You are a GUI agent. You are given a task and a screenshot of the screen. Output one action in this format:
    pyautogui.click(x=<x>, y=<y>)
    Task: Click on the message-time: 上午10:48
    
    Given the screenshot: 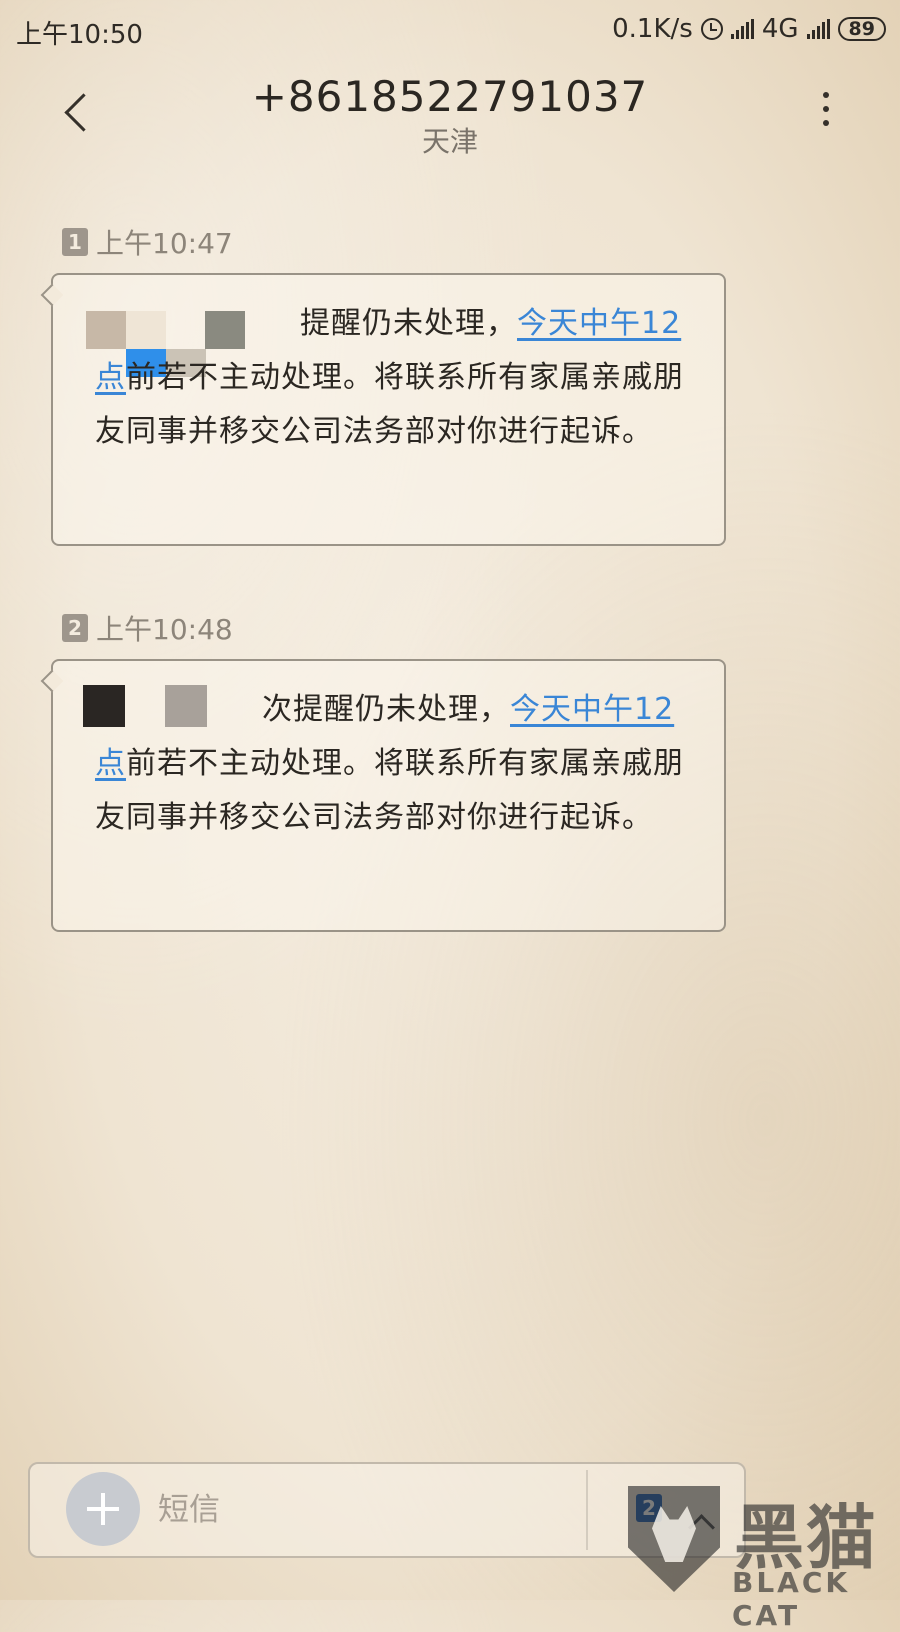 What is the action you would take?
    pyautogui.click(x=164, y=629)
    